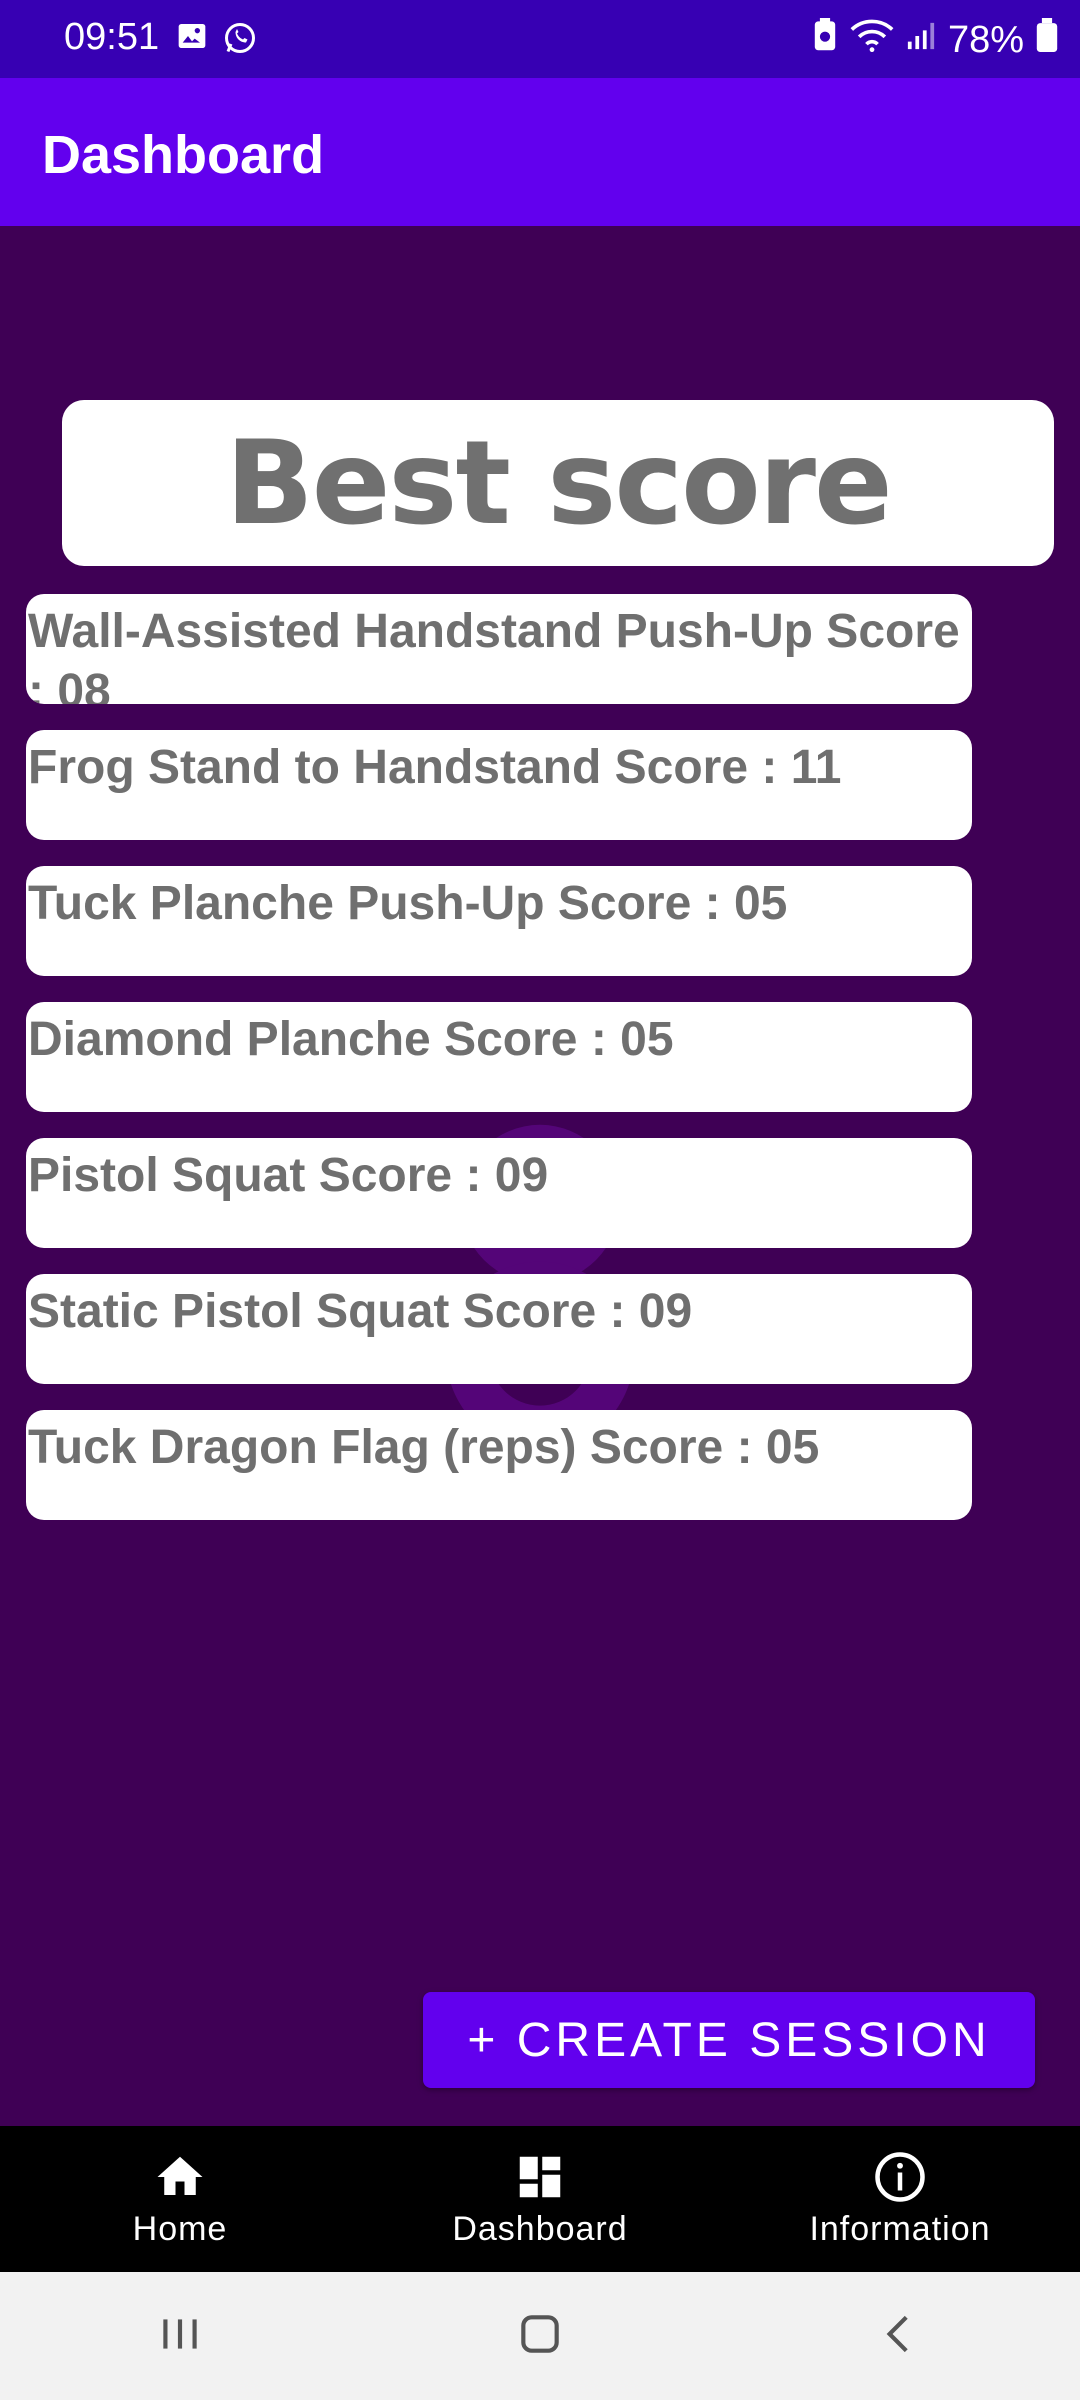 This screenshot has width=1080, height=2400. Describe the element at coordinates (900, 2228) in the screenshot. I see `nav-label-information: Information` at that location.